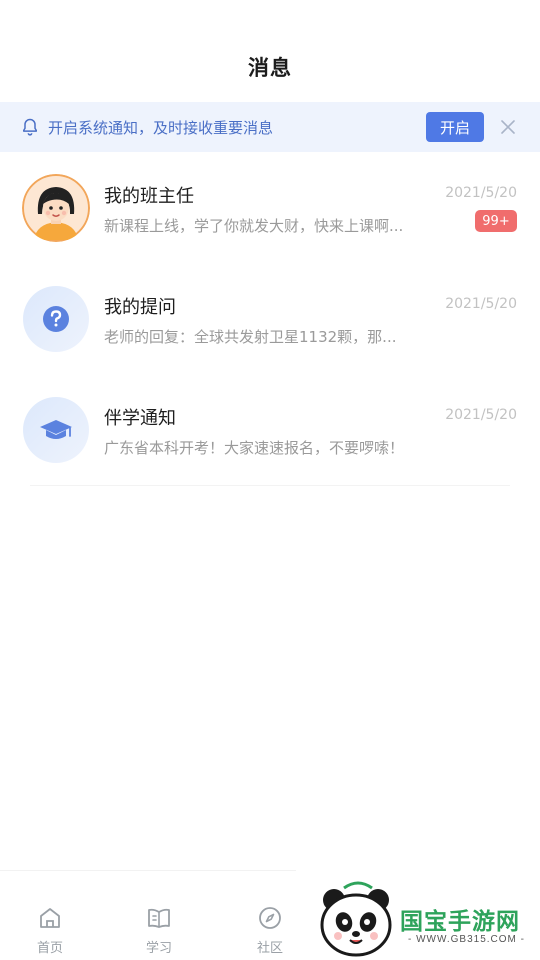  I want to click on message-item-study-notice: 伴学通知 2021/5/20 广东省本科开考！大家速速报名，不要啰嗦！, so click(270, 429).